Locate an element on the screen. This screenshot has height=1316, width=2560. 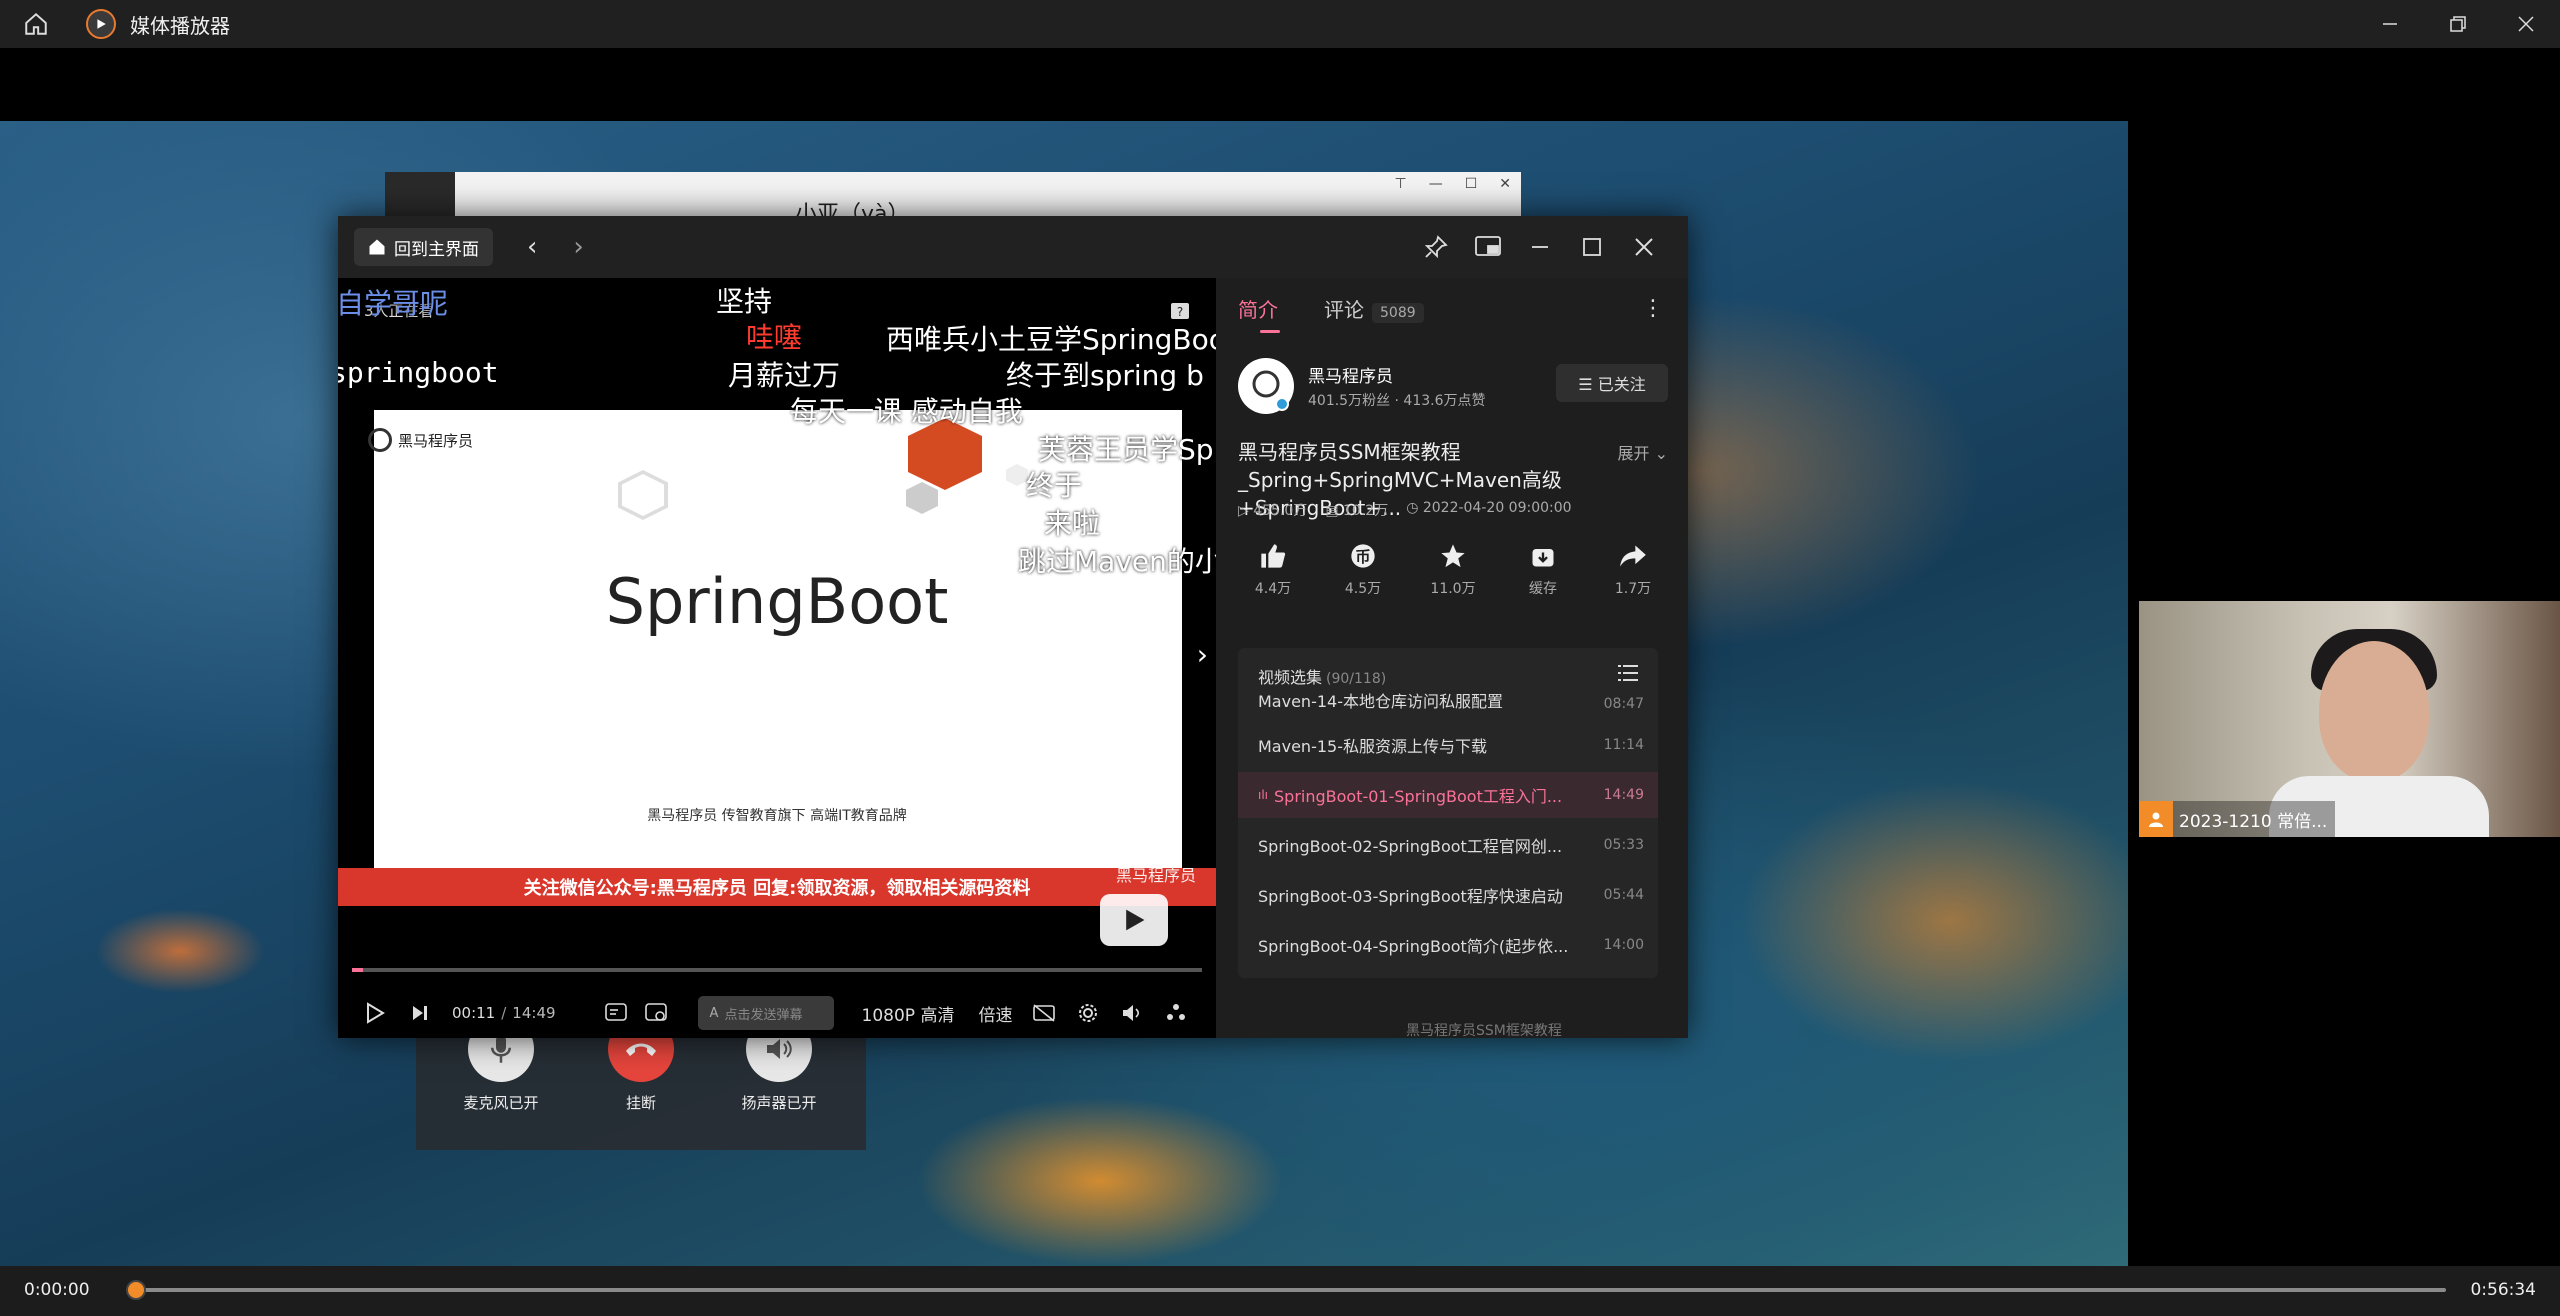
restore-button is located at coordinates (2458, 24).